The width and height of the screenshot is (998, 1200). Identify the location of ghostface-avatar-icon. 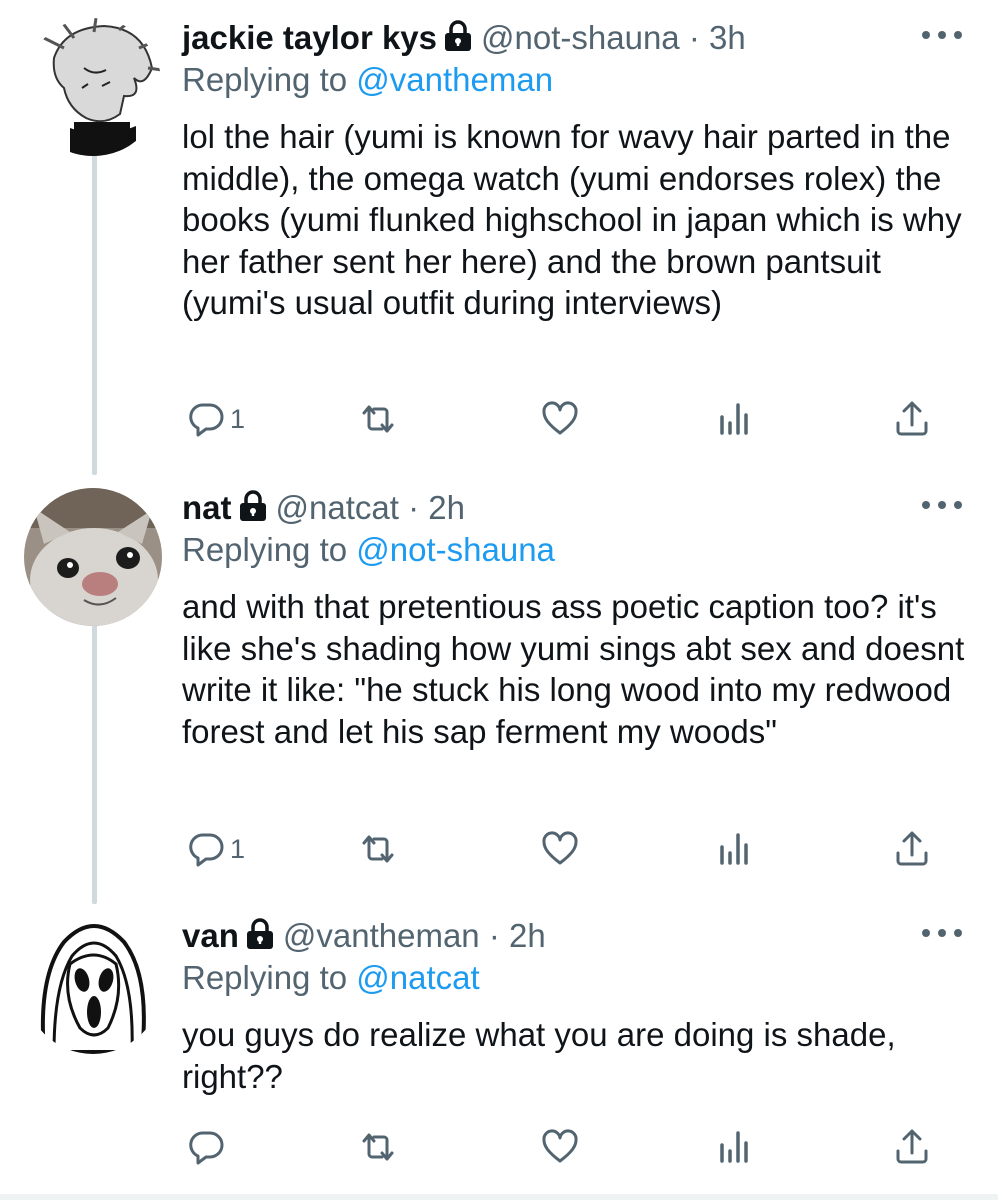
(93, 985).